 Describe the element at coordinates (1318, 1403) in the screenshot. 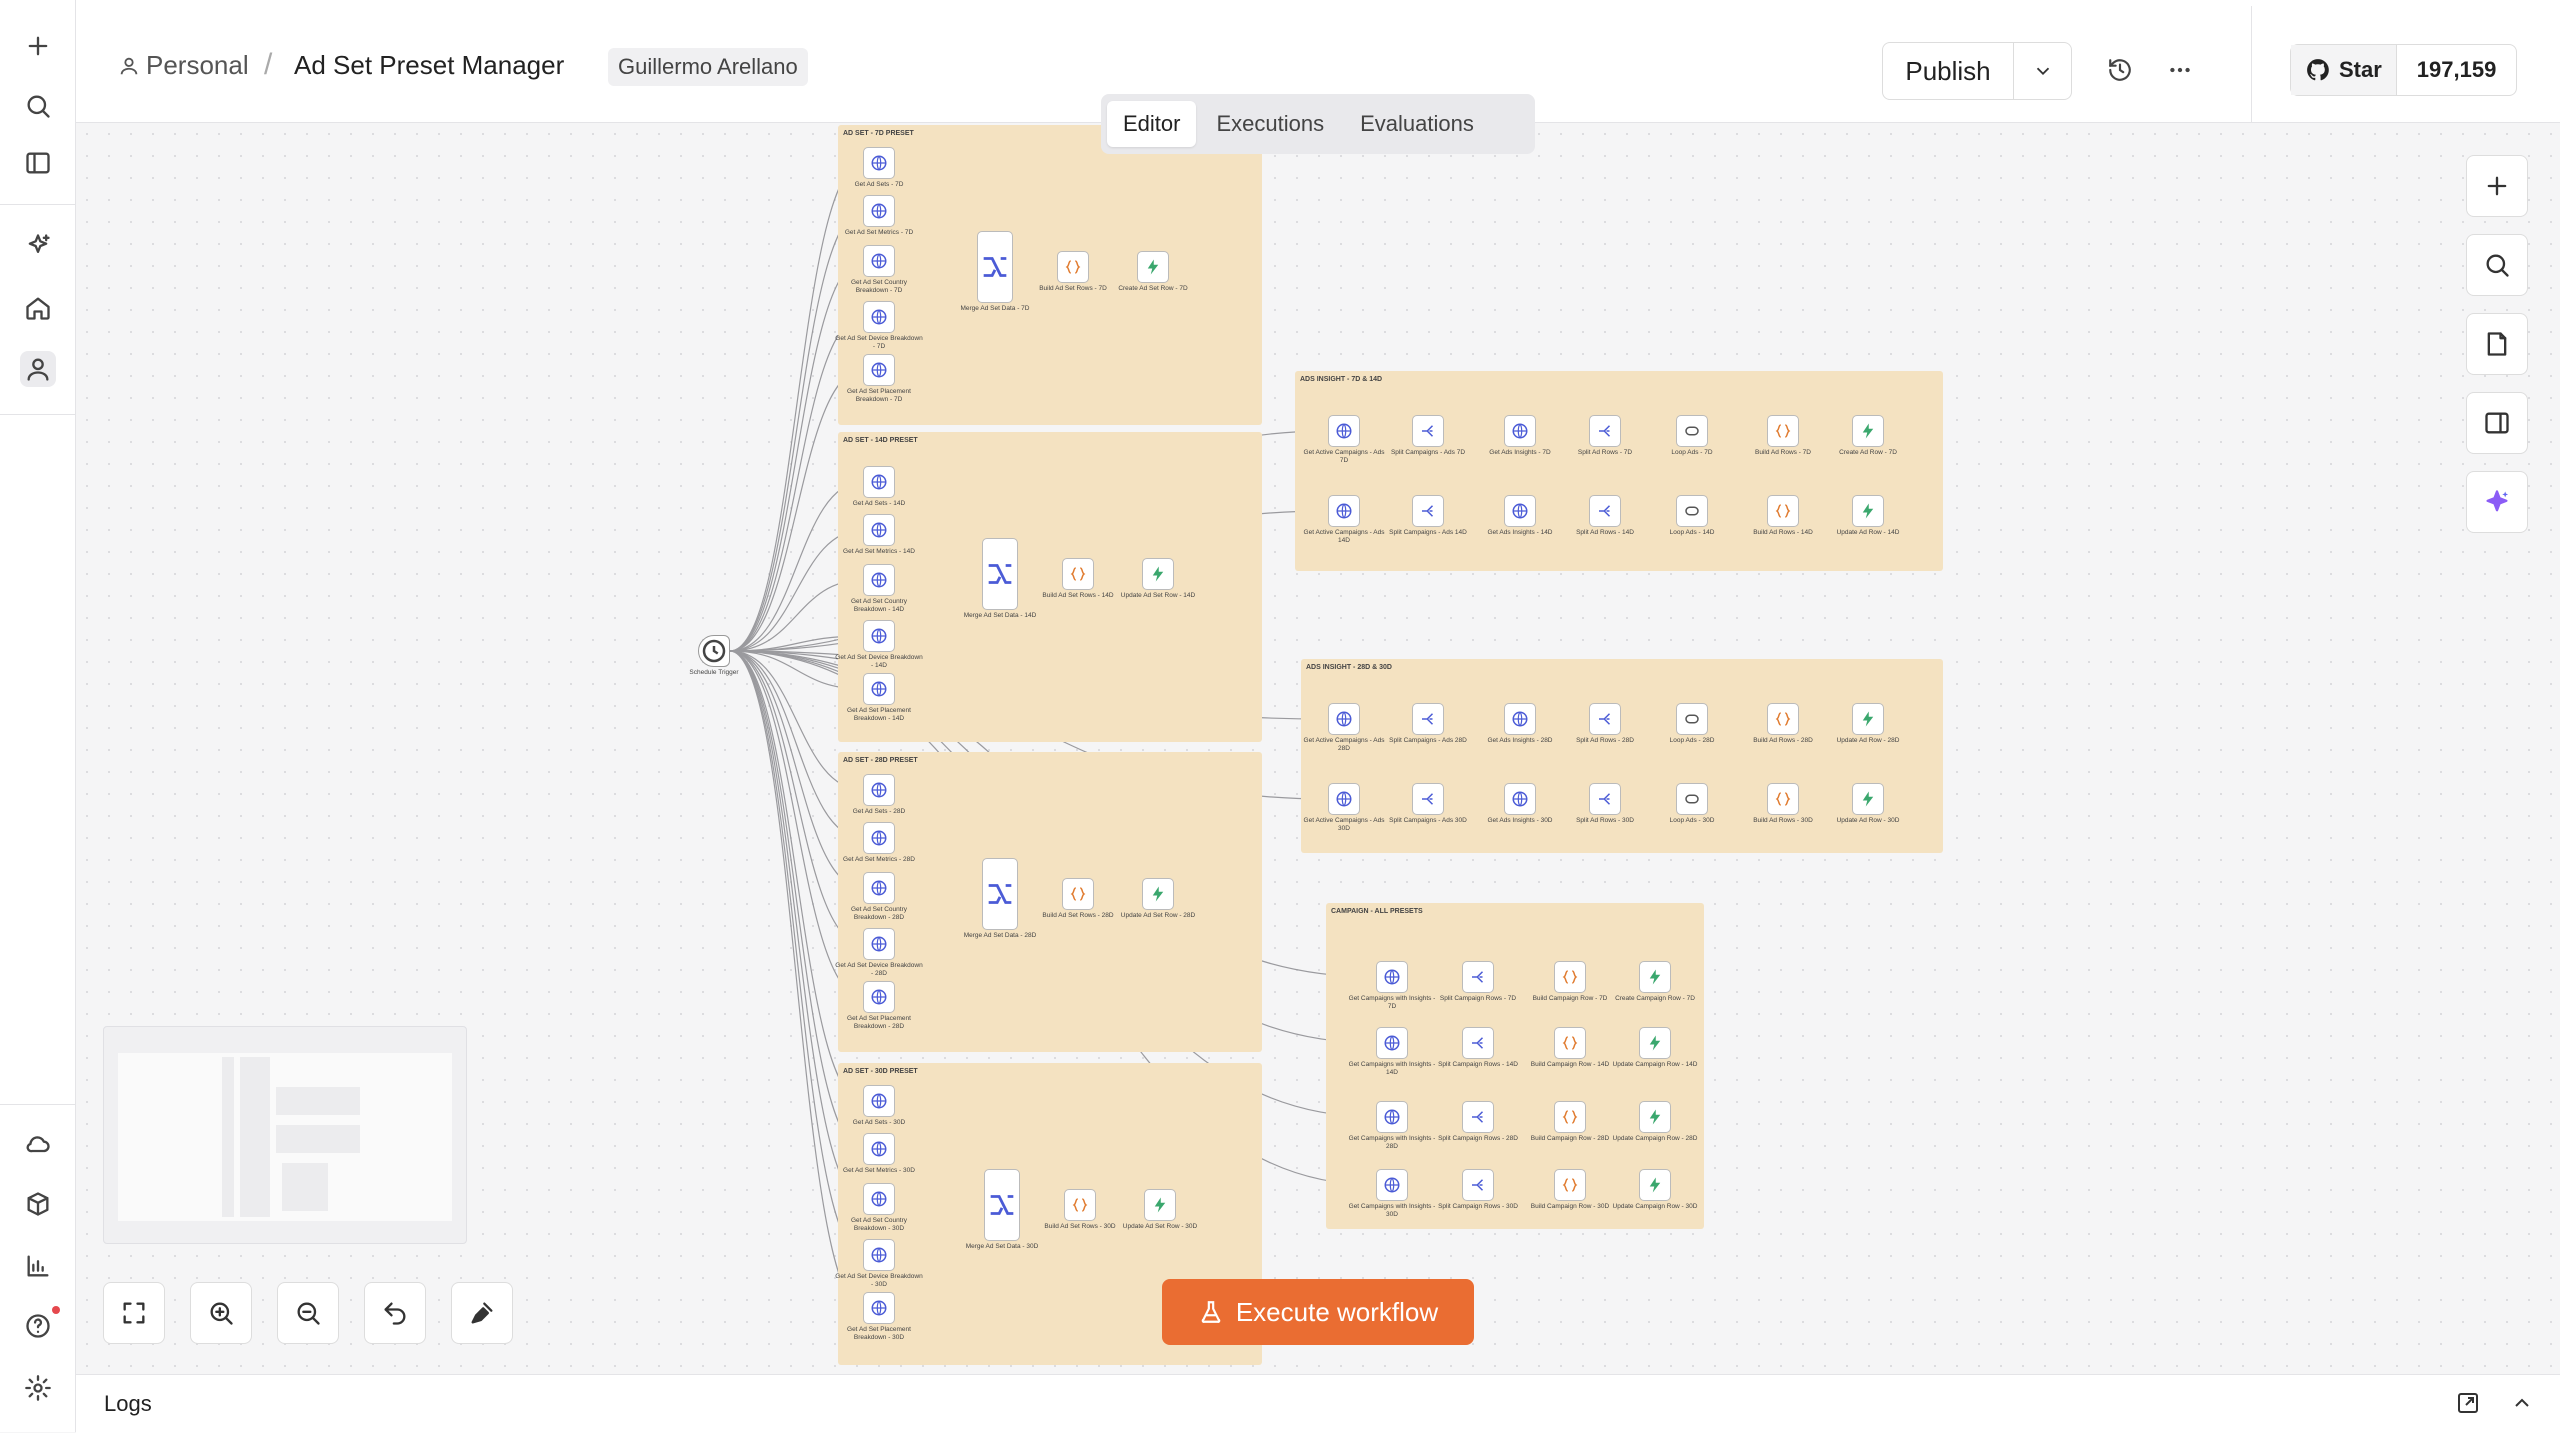

I see `logs-panel: Logs` at that location.